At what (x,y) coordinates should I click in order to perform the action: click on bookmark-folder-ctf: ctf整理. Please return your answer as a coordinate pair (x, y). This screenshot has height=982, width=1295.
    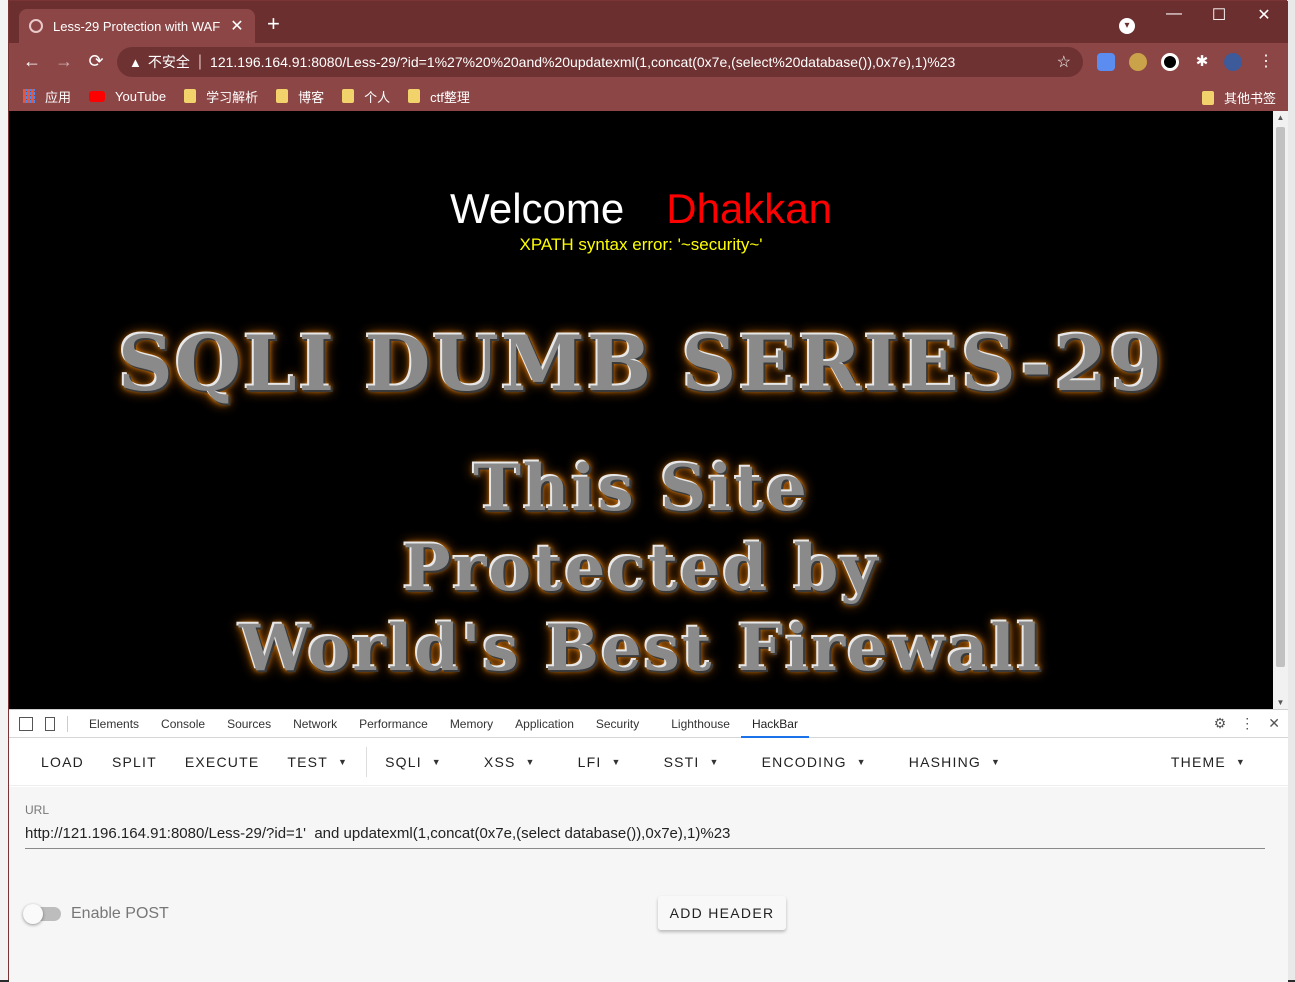
    Looking at the image, I should click on (439, 96).